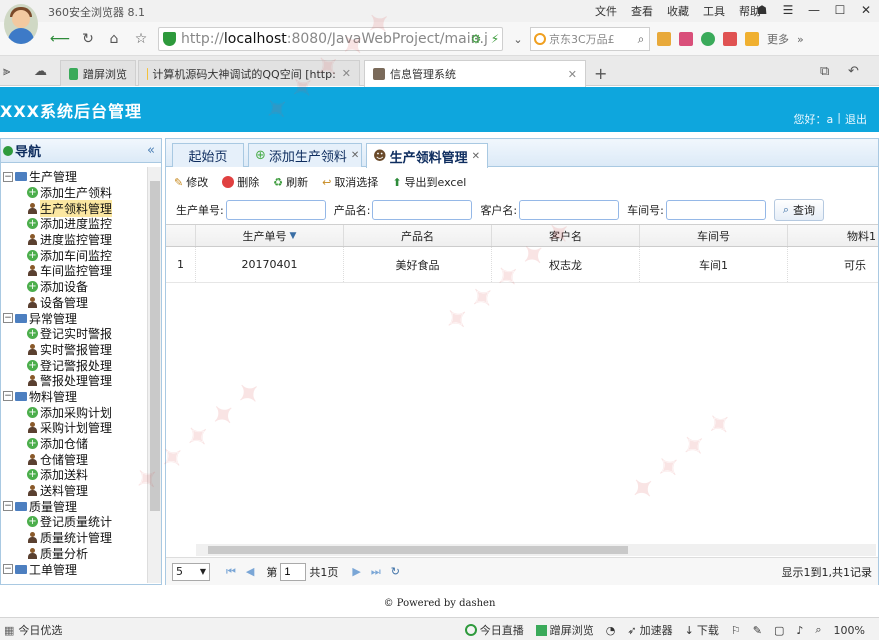 Image resolution: width=879 pixels, height=640 pixels. Describe the element at coordinates (73, 303) in the screenshot. I see `nav-item: 设备管理` at that location.